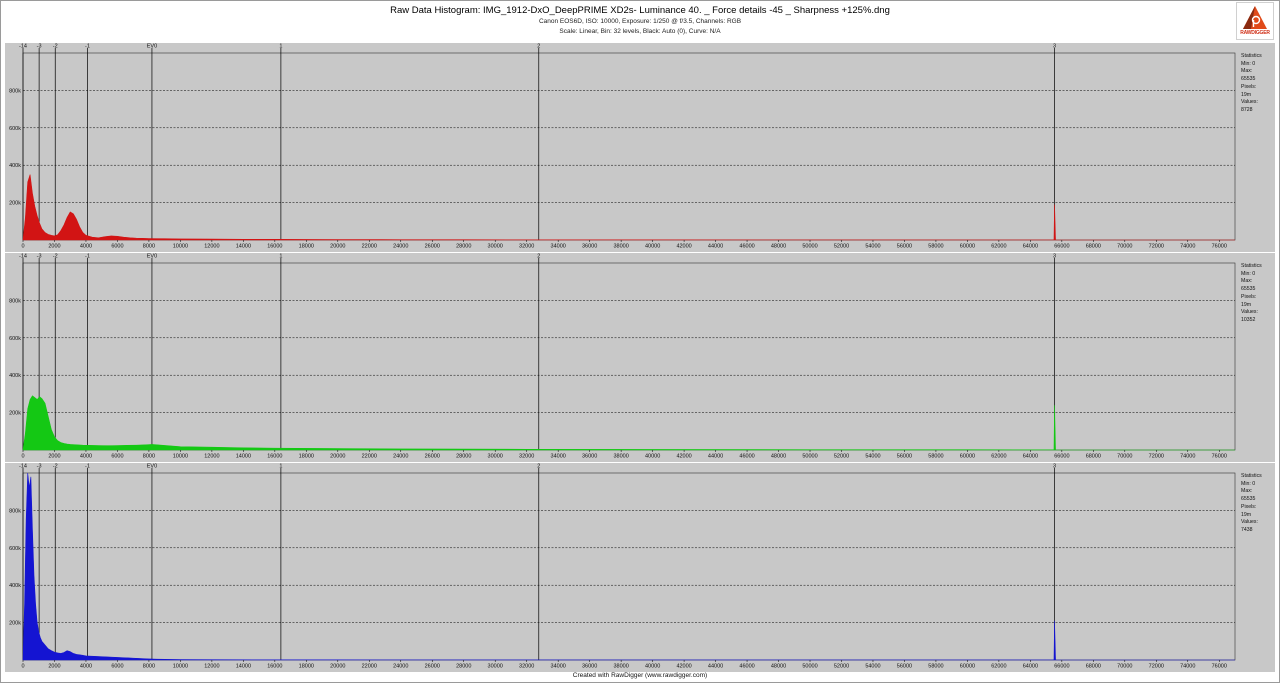  Describe the element at coordinates (369, 457) in the screenshot. I see `green-x-tick-label: 22000` at that location.